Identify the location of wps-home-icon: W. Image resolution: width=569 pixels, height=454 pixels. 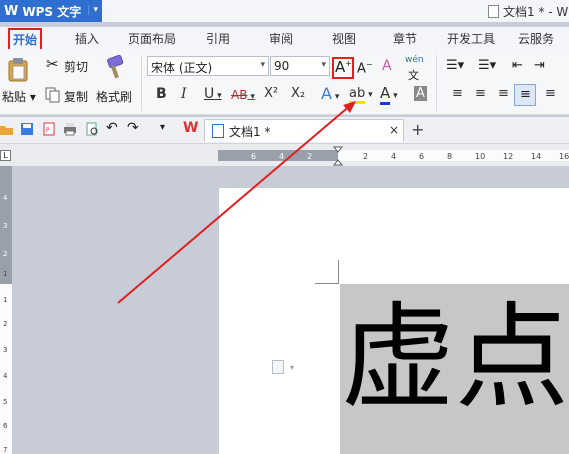
(190, 128).